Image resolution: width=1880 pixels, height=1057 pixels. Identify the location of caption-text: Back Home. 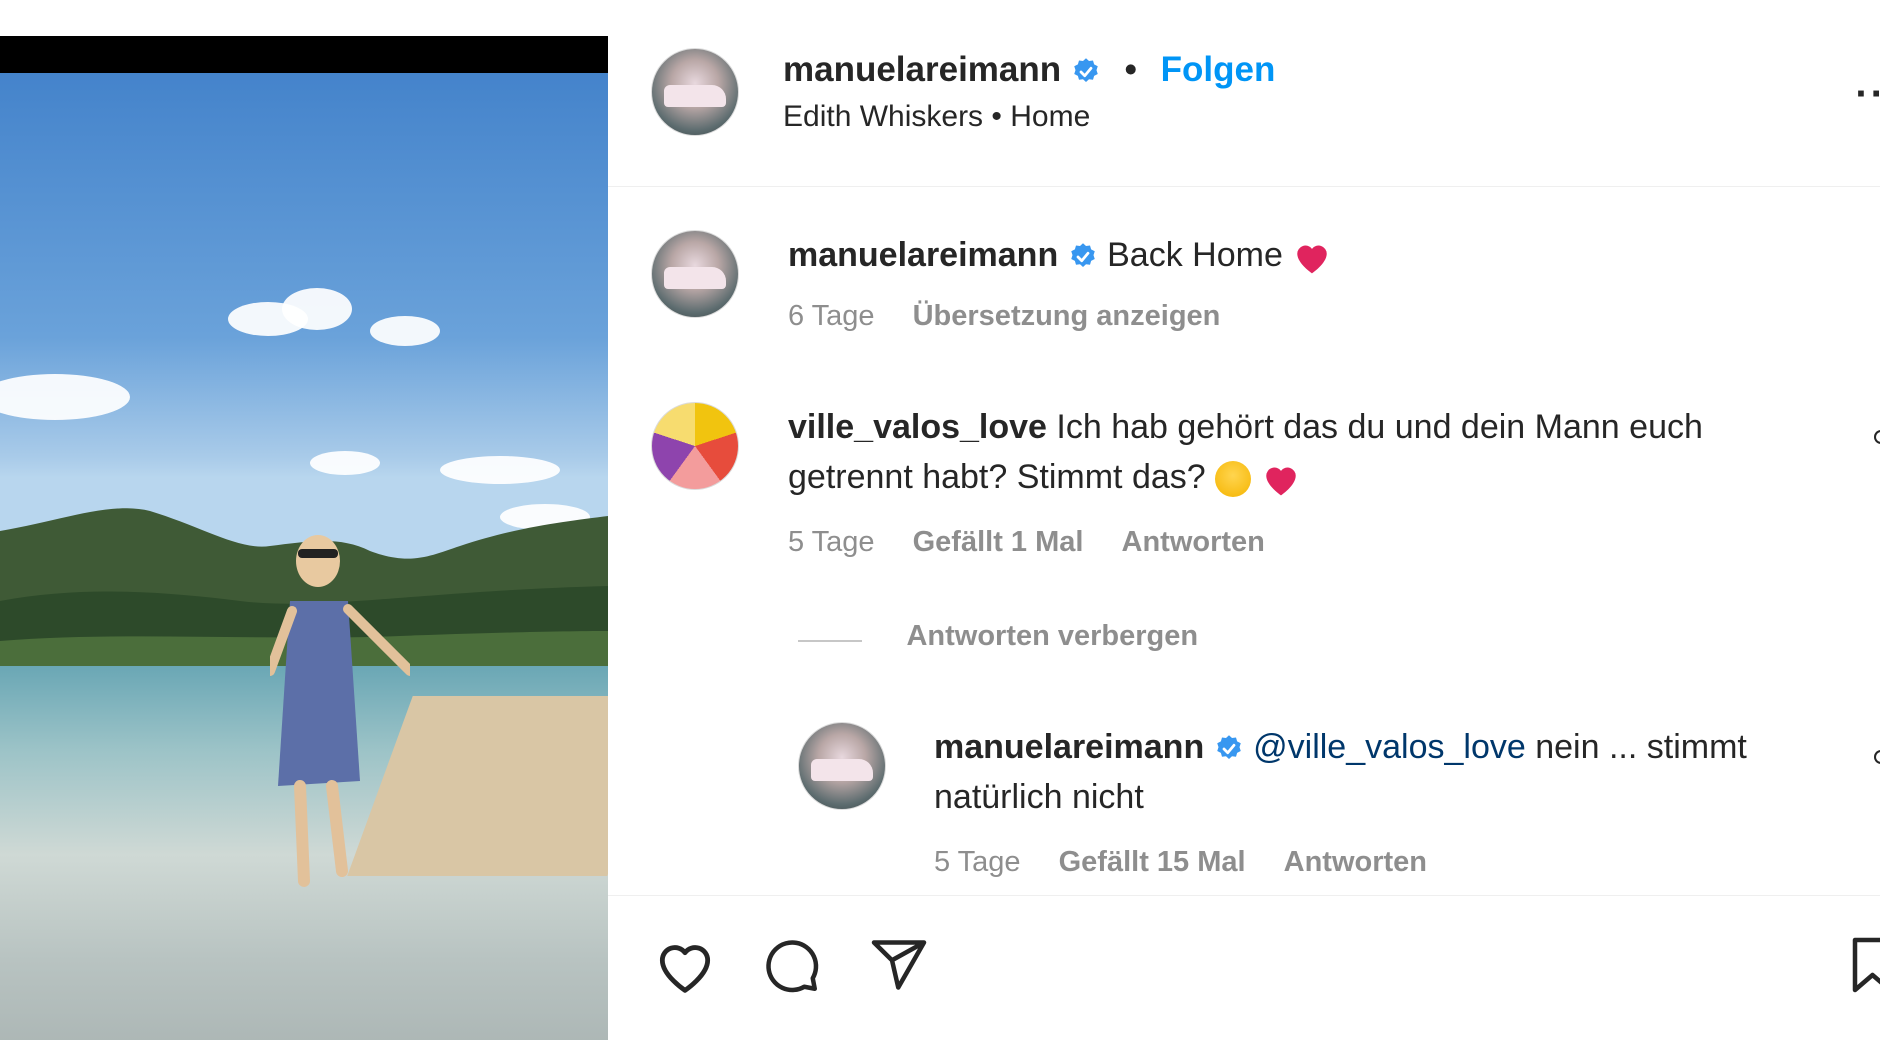
(1195, 255).